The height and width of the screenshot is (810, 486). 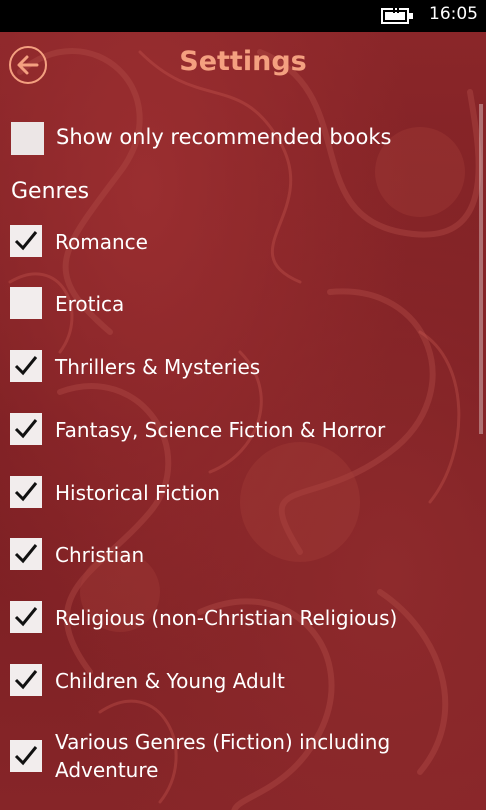 I want to click on genre-label: Erotica, so click(x=90, y=304).